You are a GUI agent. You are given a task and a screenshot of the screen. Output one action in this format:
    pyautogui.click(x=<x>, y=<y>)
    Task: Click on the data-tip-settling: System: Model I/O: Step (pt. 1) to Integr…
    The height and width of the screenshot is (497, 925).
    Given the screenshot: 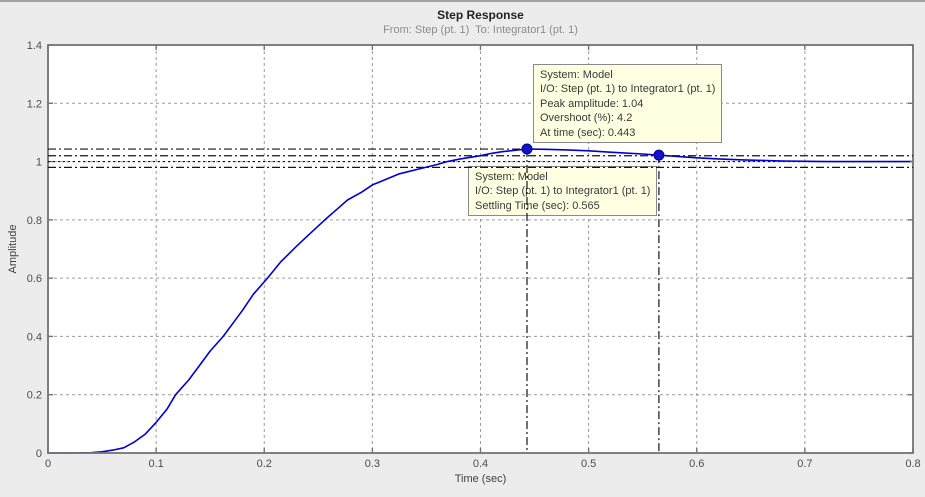 What is the action you would take?
    pyautogui.click(x=563, y=191)
    